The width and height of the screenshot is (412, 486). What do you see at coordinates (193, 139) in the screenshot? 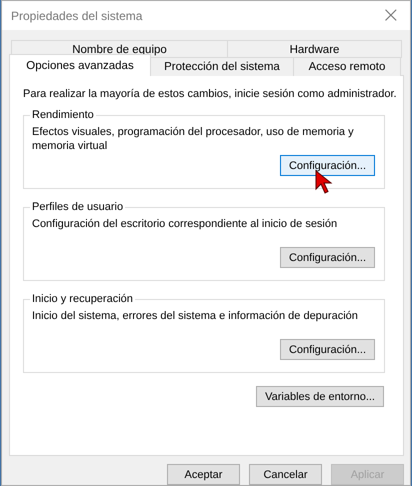
I see `group-description: Efectos visuales, programación del procesador, uso de memoria y memoria virtual` at bounding box center [193, 139].